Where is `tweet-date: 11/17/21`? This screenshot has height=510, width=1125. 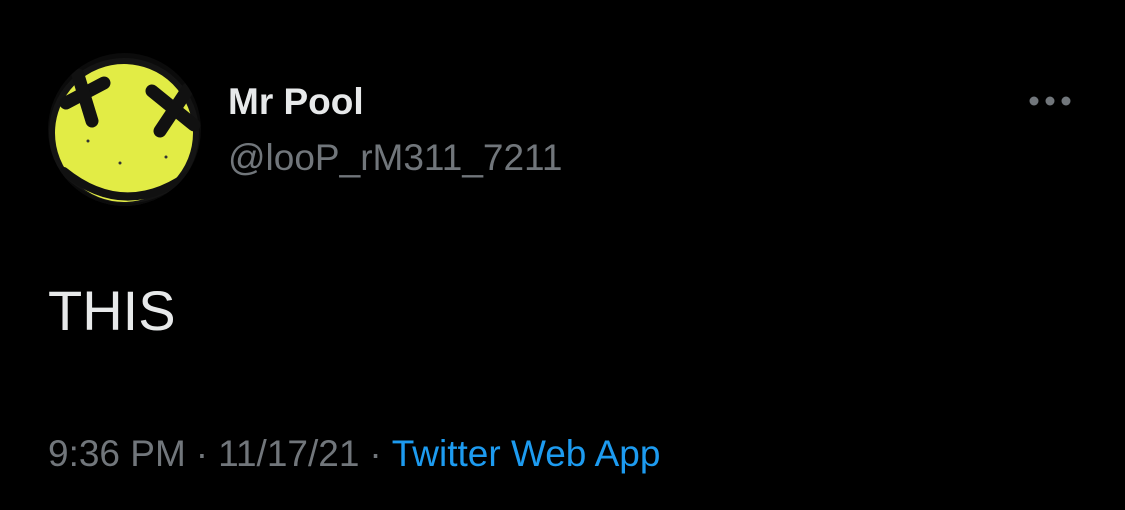 tweet-date: 11/17/21 is located at coordinates (288, 453).